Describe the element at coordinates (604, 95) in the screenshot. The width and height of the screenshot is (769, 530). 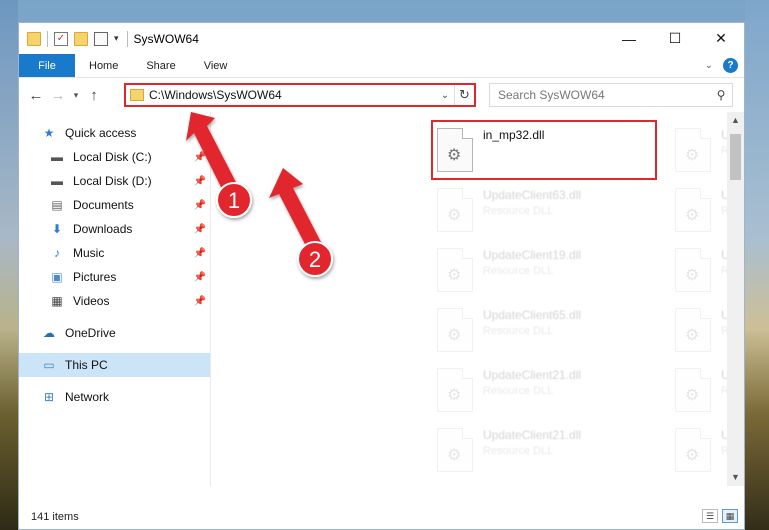
I see `search-input: Search SysWOW64` at that location.